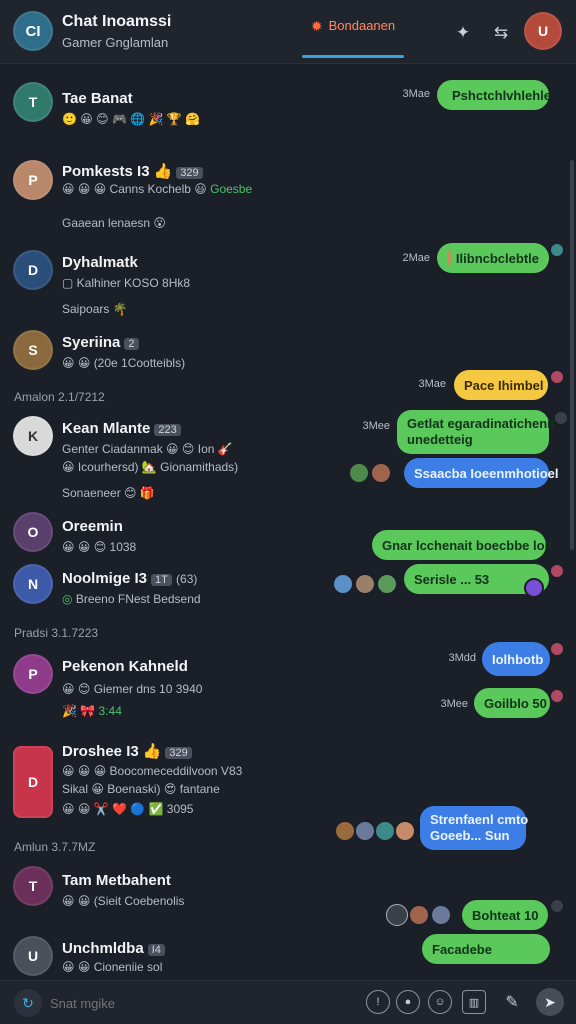 This screenshot has width=576, height=1024. What do you see at coordinates (516, 659) in the screenshot?
I see `message-bubble: Iolhbotb` at bounding box center [516, 659].